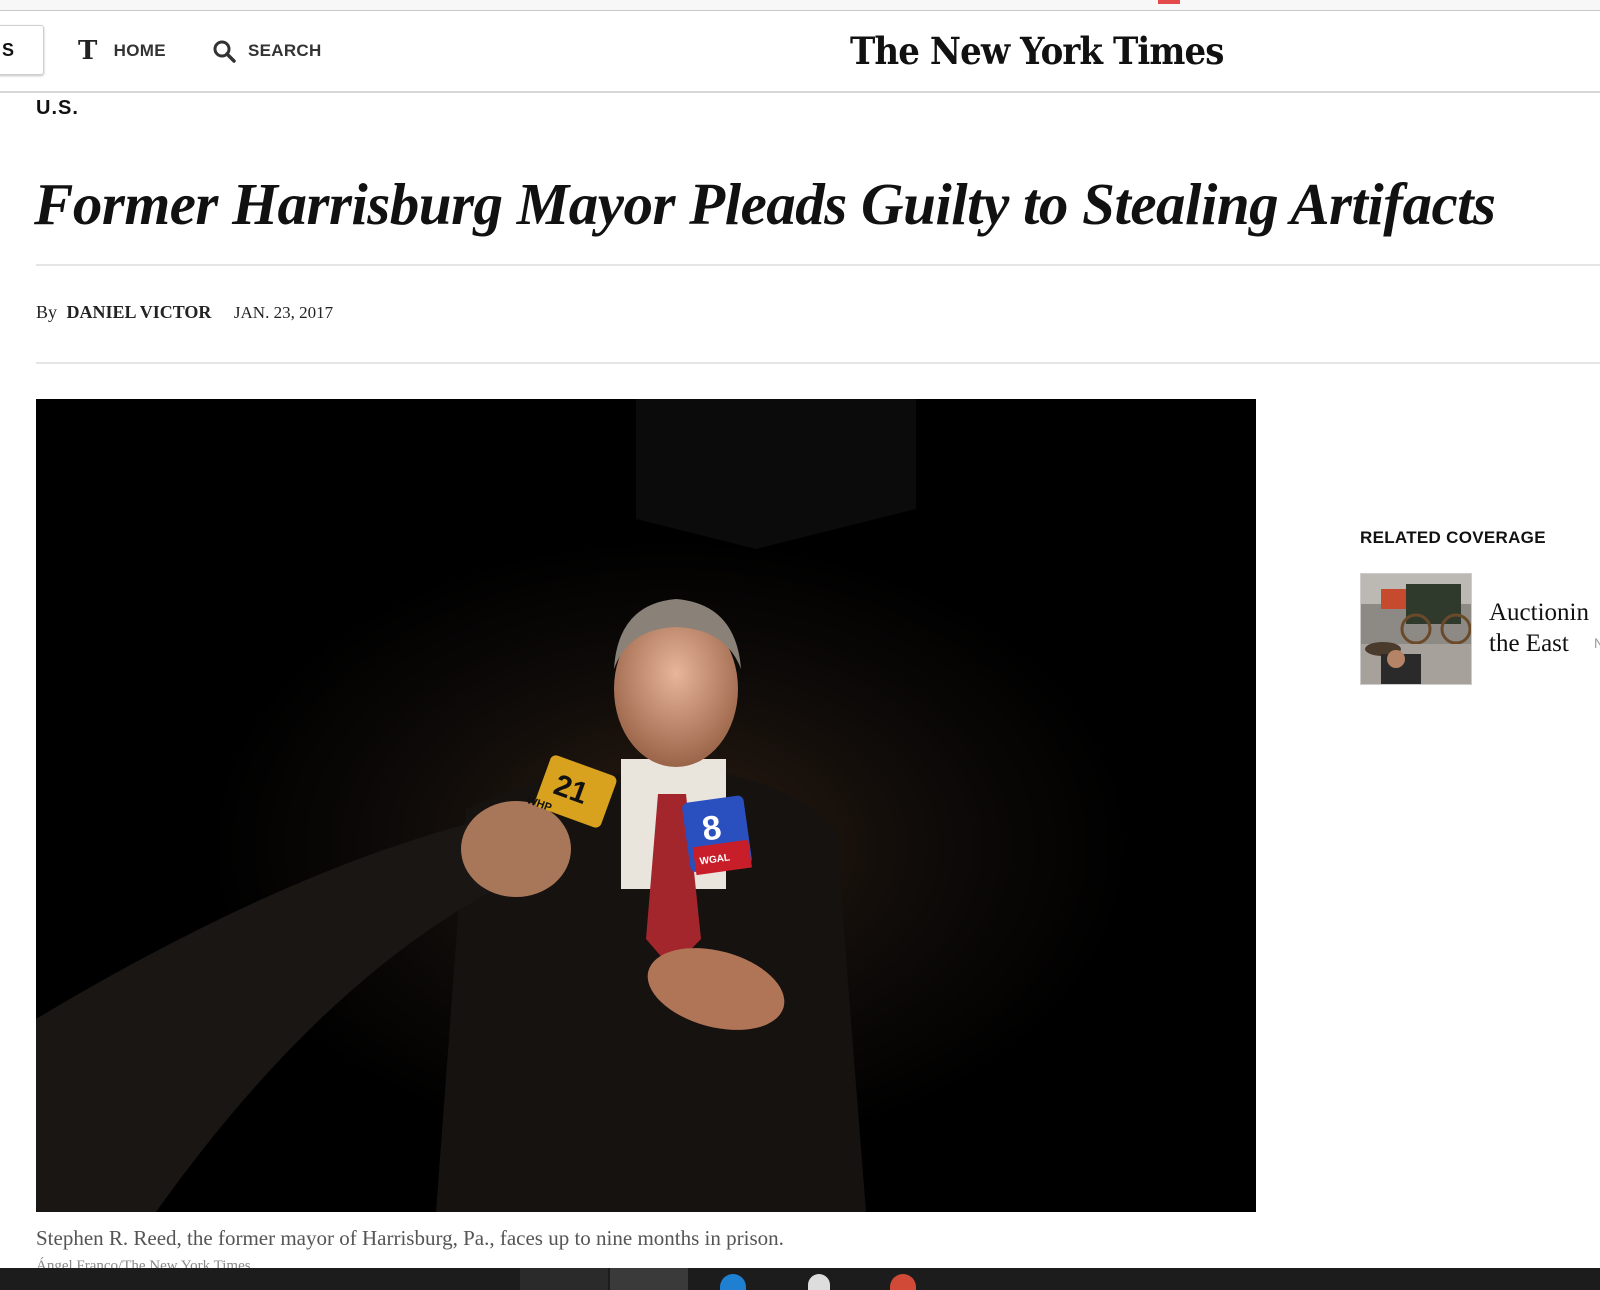  I want to click on author-link: DANIEL VICTOR, so click(139, 312).